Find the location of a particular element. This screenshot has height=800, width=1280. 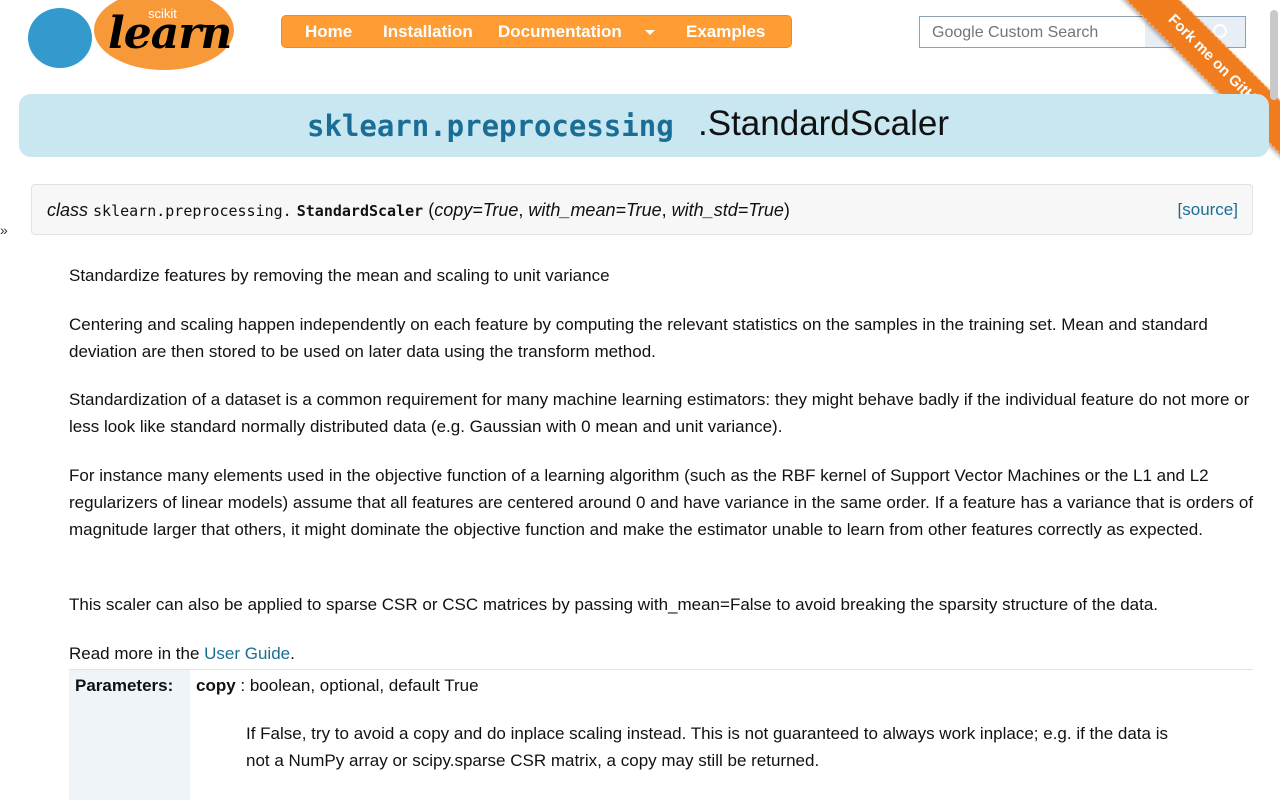

page-title-class: .StandardScaler is located at coordinates (823, 123).